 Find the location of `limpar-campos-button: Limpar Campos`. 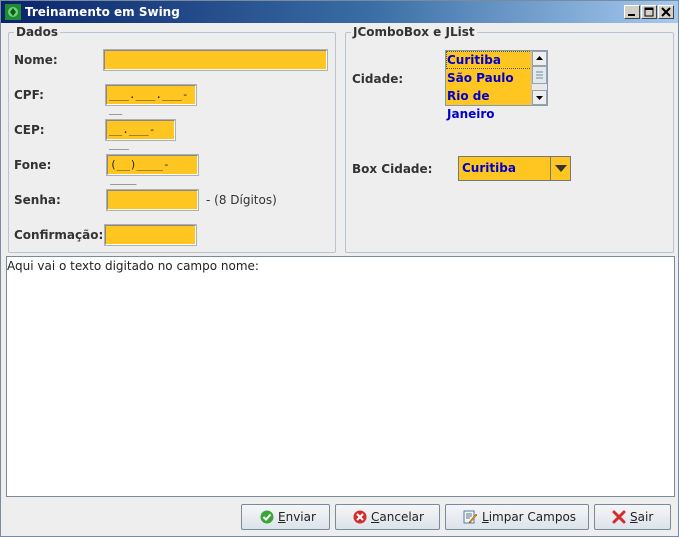

limpar-campos-button: Limpar Campos is located at coordinates (517, 517).